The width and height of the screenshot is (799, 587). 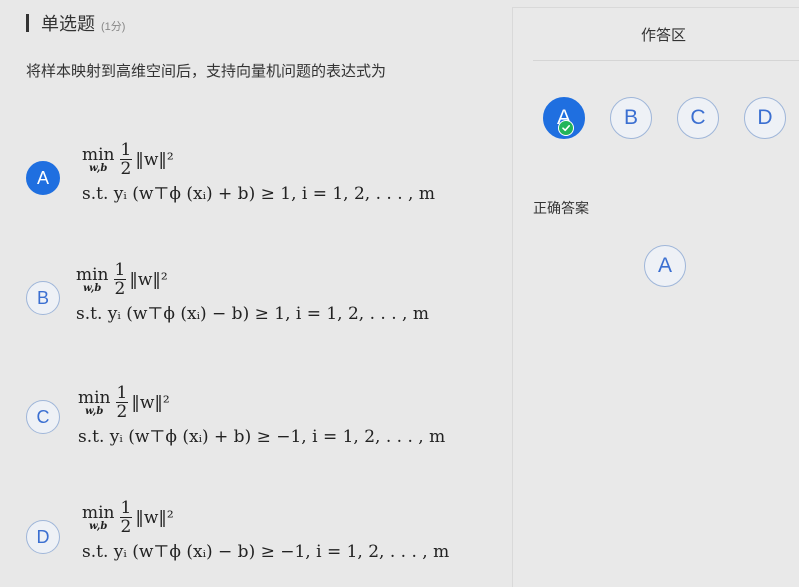 What do you see at coordinates (564, 118) in the screenshot?
I see `answer-button-a: A` at bounding box center [564, 118].